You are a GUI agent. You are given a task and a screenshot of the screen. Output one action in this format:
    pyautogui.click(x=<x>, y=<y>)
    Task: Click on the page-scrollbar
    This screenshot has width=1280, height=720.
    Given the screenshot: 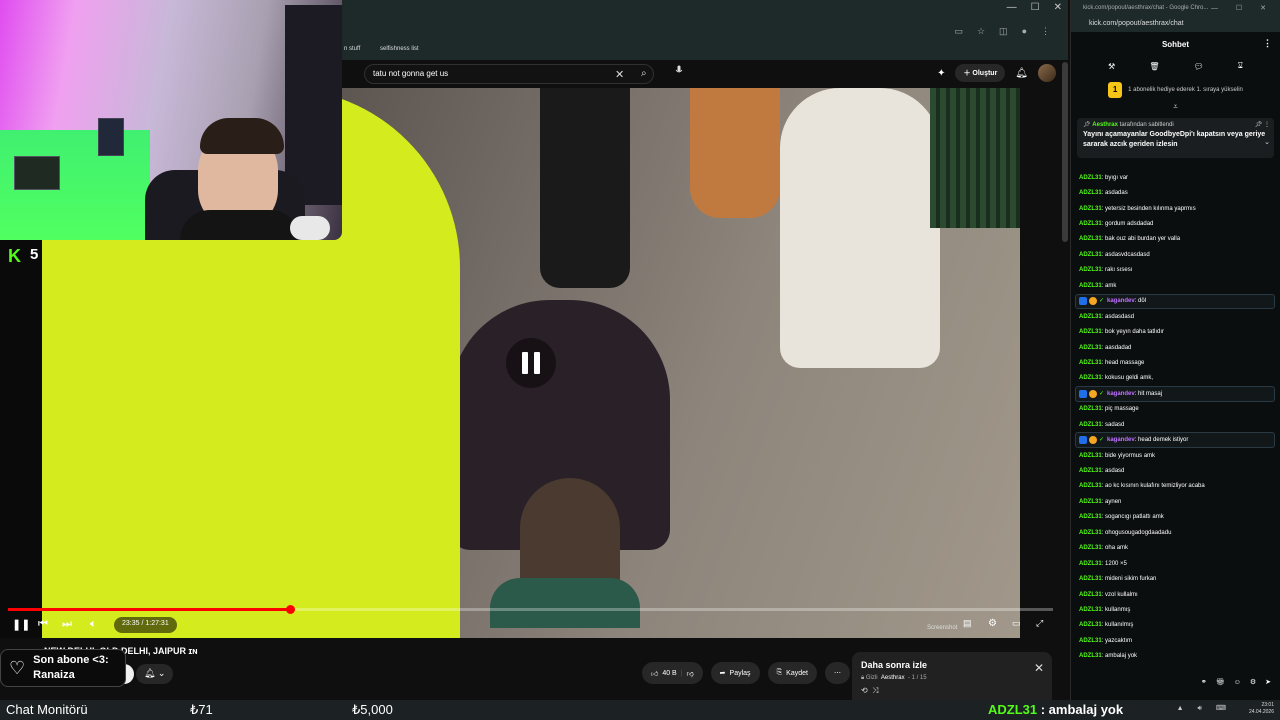 What is the action you would take?
    pyautogui.click(x=1065, y=152)
    